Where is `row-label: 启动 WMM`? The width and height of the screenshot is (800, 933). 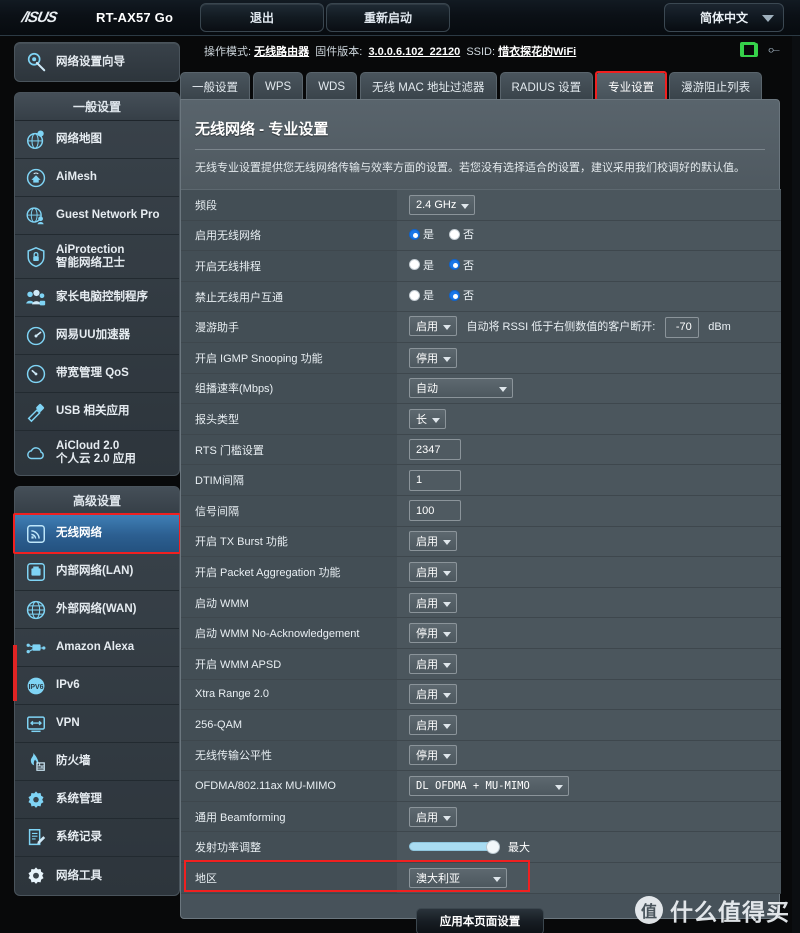
row-label: 启动 WMM is located at coordinates (289, 602).